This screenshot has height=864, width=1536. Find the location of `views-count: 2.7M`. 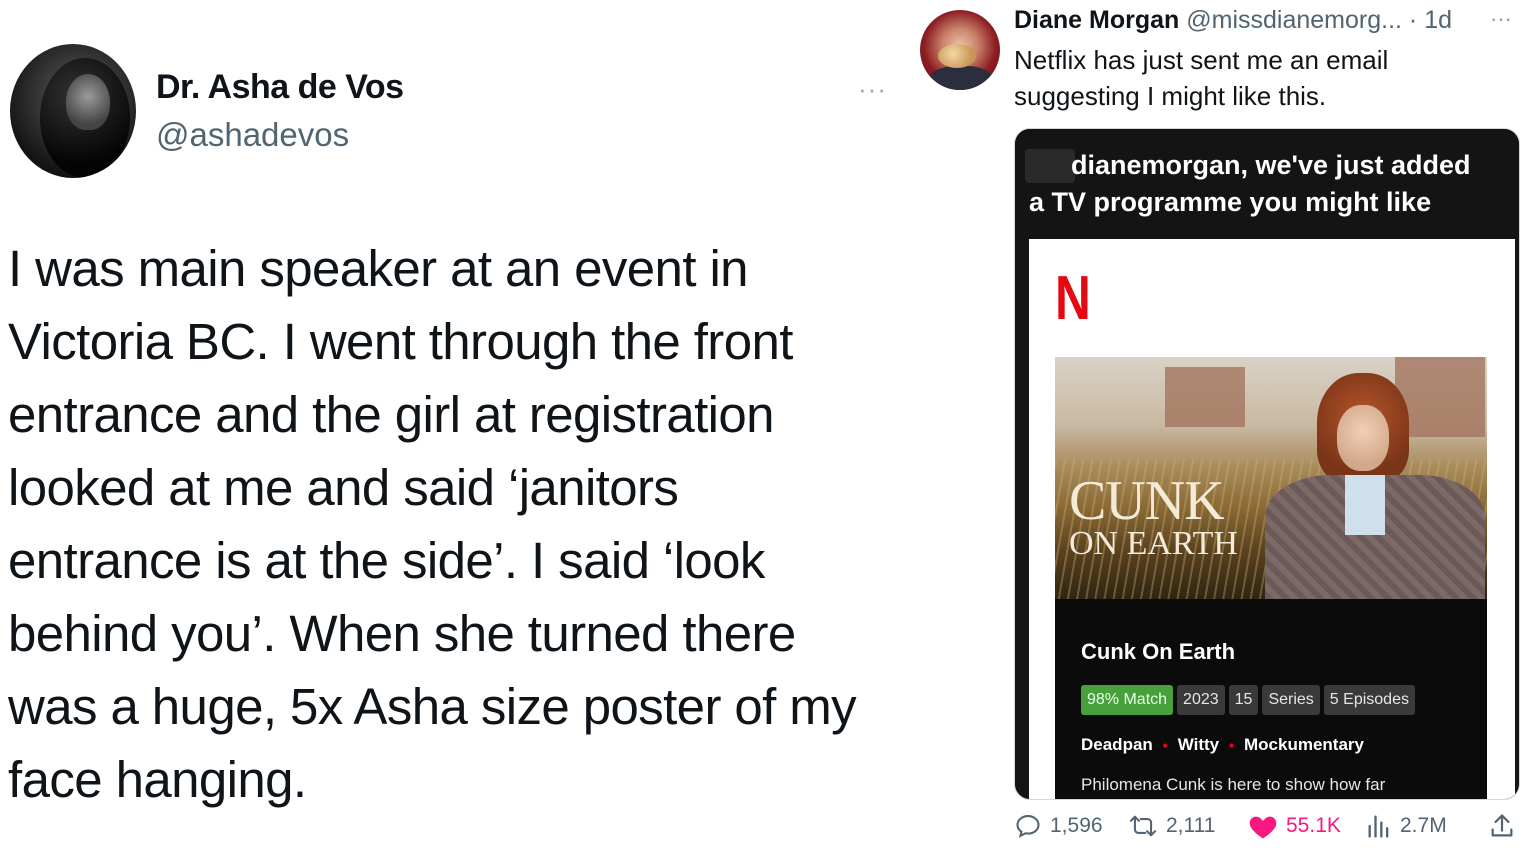

views-count: 2.7M is located at coordinates (1423, 825).